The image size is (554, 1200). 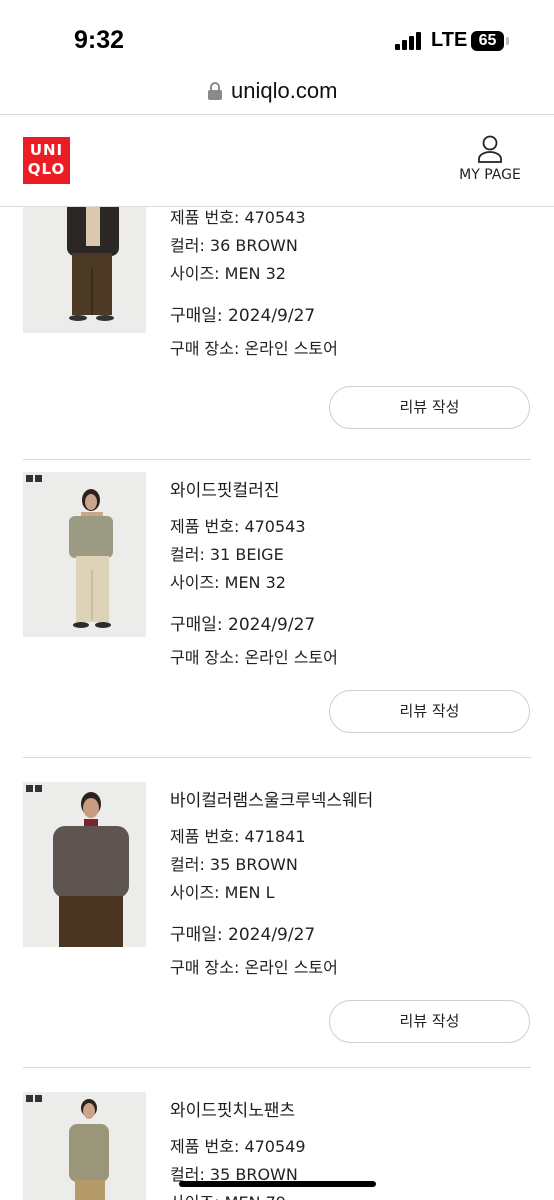 What do you see at coordinates (232, 1108) in the screenshot?
I see `product-name: 와이드핏치노팬츠` at bounding box center [232, 1108].